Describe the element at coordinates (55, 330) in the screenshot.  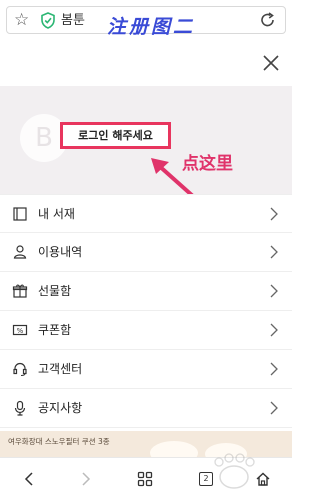
I see `menu-item-label: 쿠폰함` at that location.